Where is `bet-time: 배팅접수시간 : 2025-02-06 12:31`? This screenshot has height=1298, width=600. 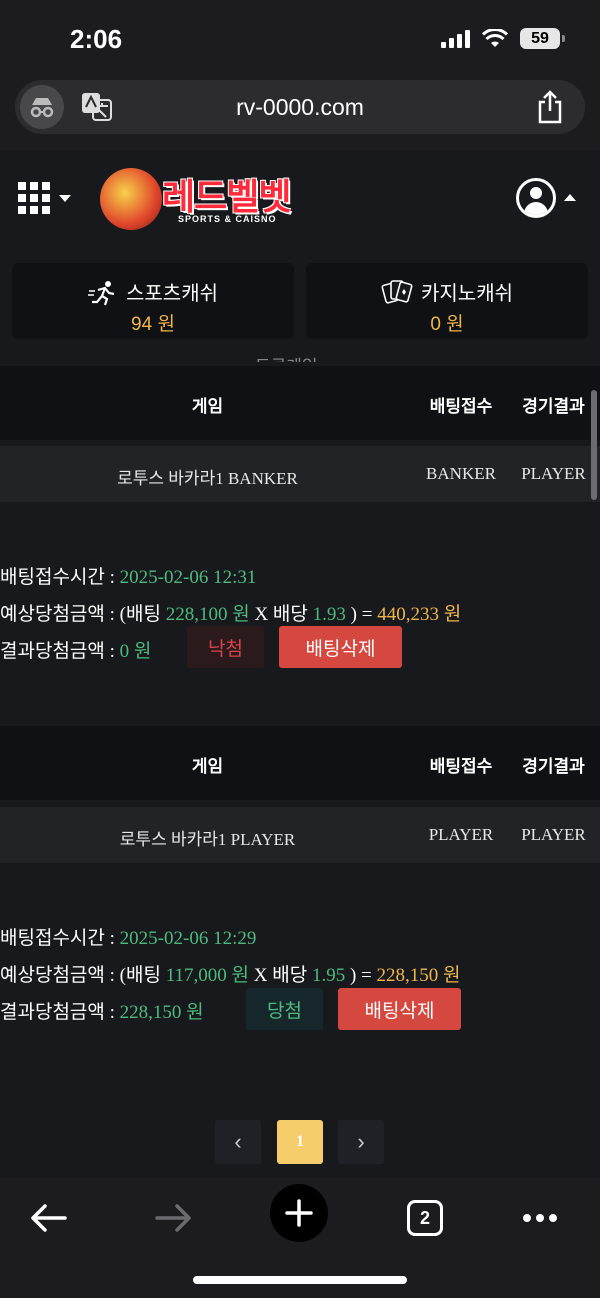 bet-time: 배팅접수시간 : 2025-02-06 12:31 is located at coordinates (128, 577).